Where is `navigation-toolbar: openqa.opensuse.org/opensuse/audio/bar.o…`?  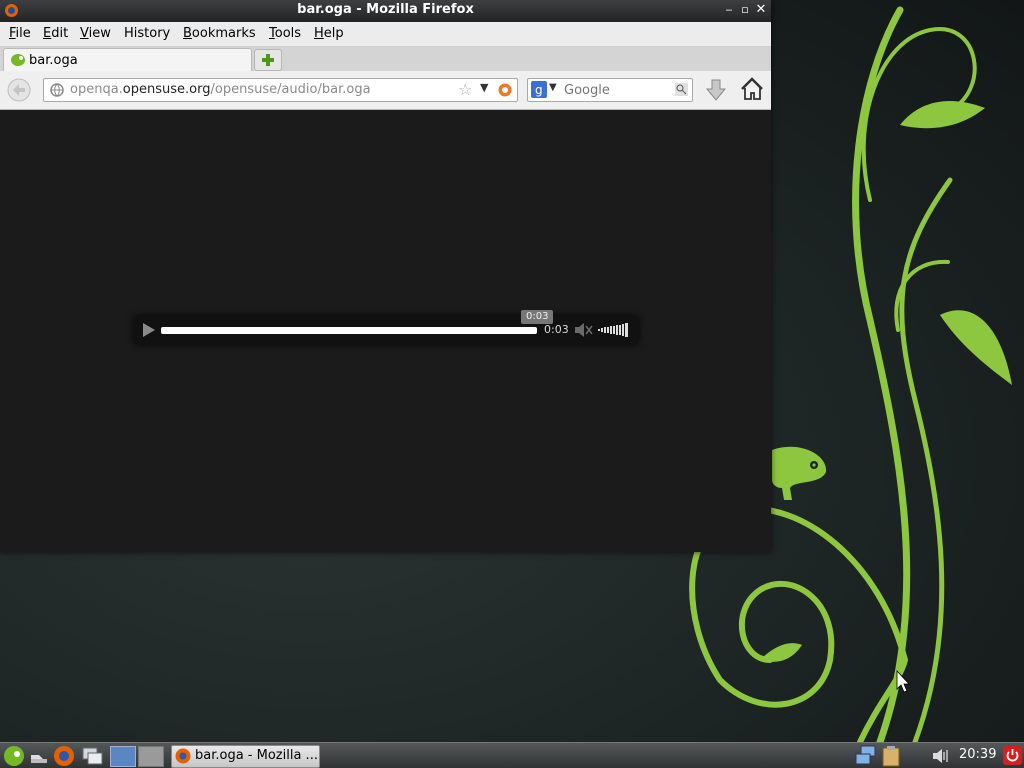
navigation-toolbar: openqa.opensuse.org/opensuse/audio/bar.o… is located at coordinates (385, 90).